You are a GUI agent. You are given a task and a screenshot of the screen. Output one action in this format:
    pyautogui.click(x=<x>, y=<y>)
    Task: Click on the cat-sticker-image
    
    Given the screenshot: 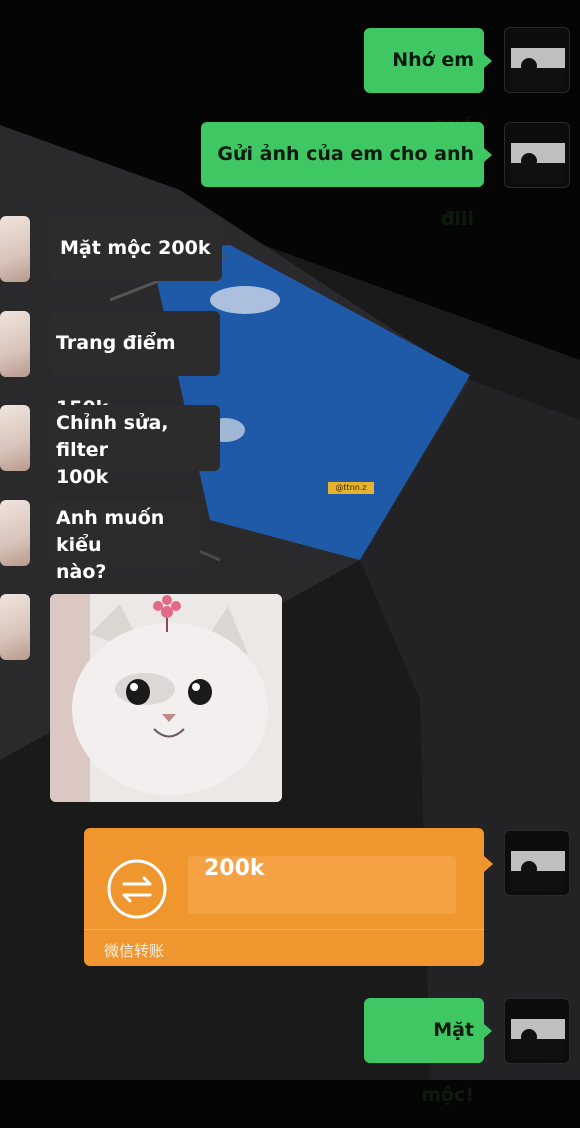 What is the action you would take?
    pyautogui.click(x=166, y=698)
    